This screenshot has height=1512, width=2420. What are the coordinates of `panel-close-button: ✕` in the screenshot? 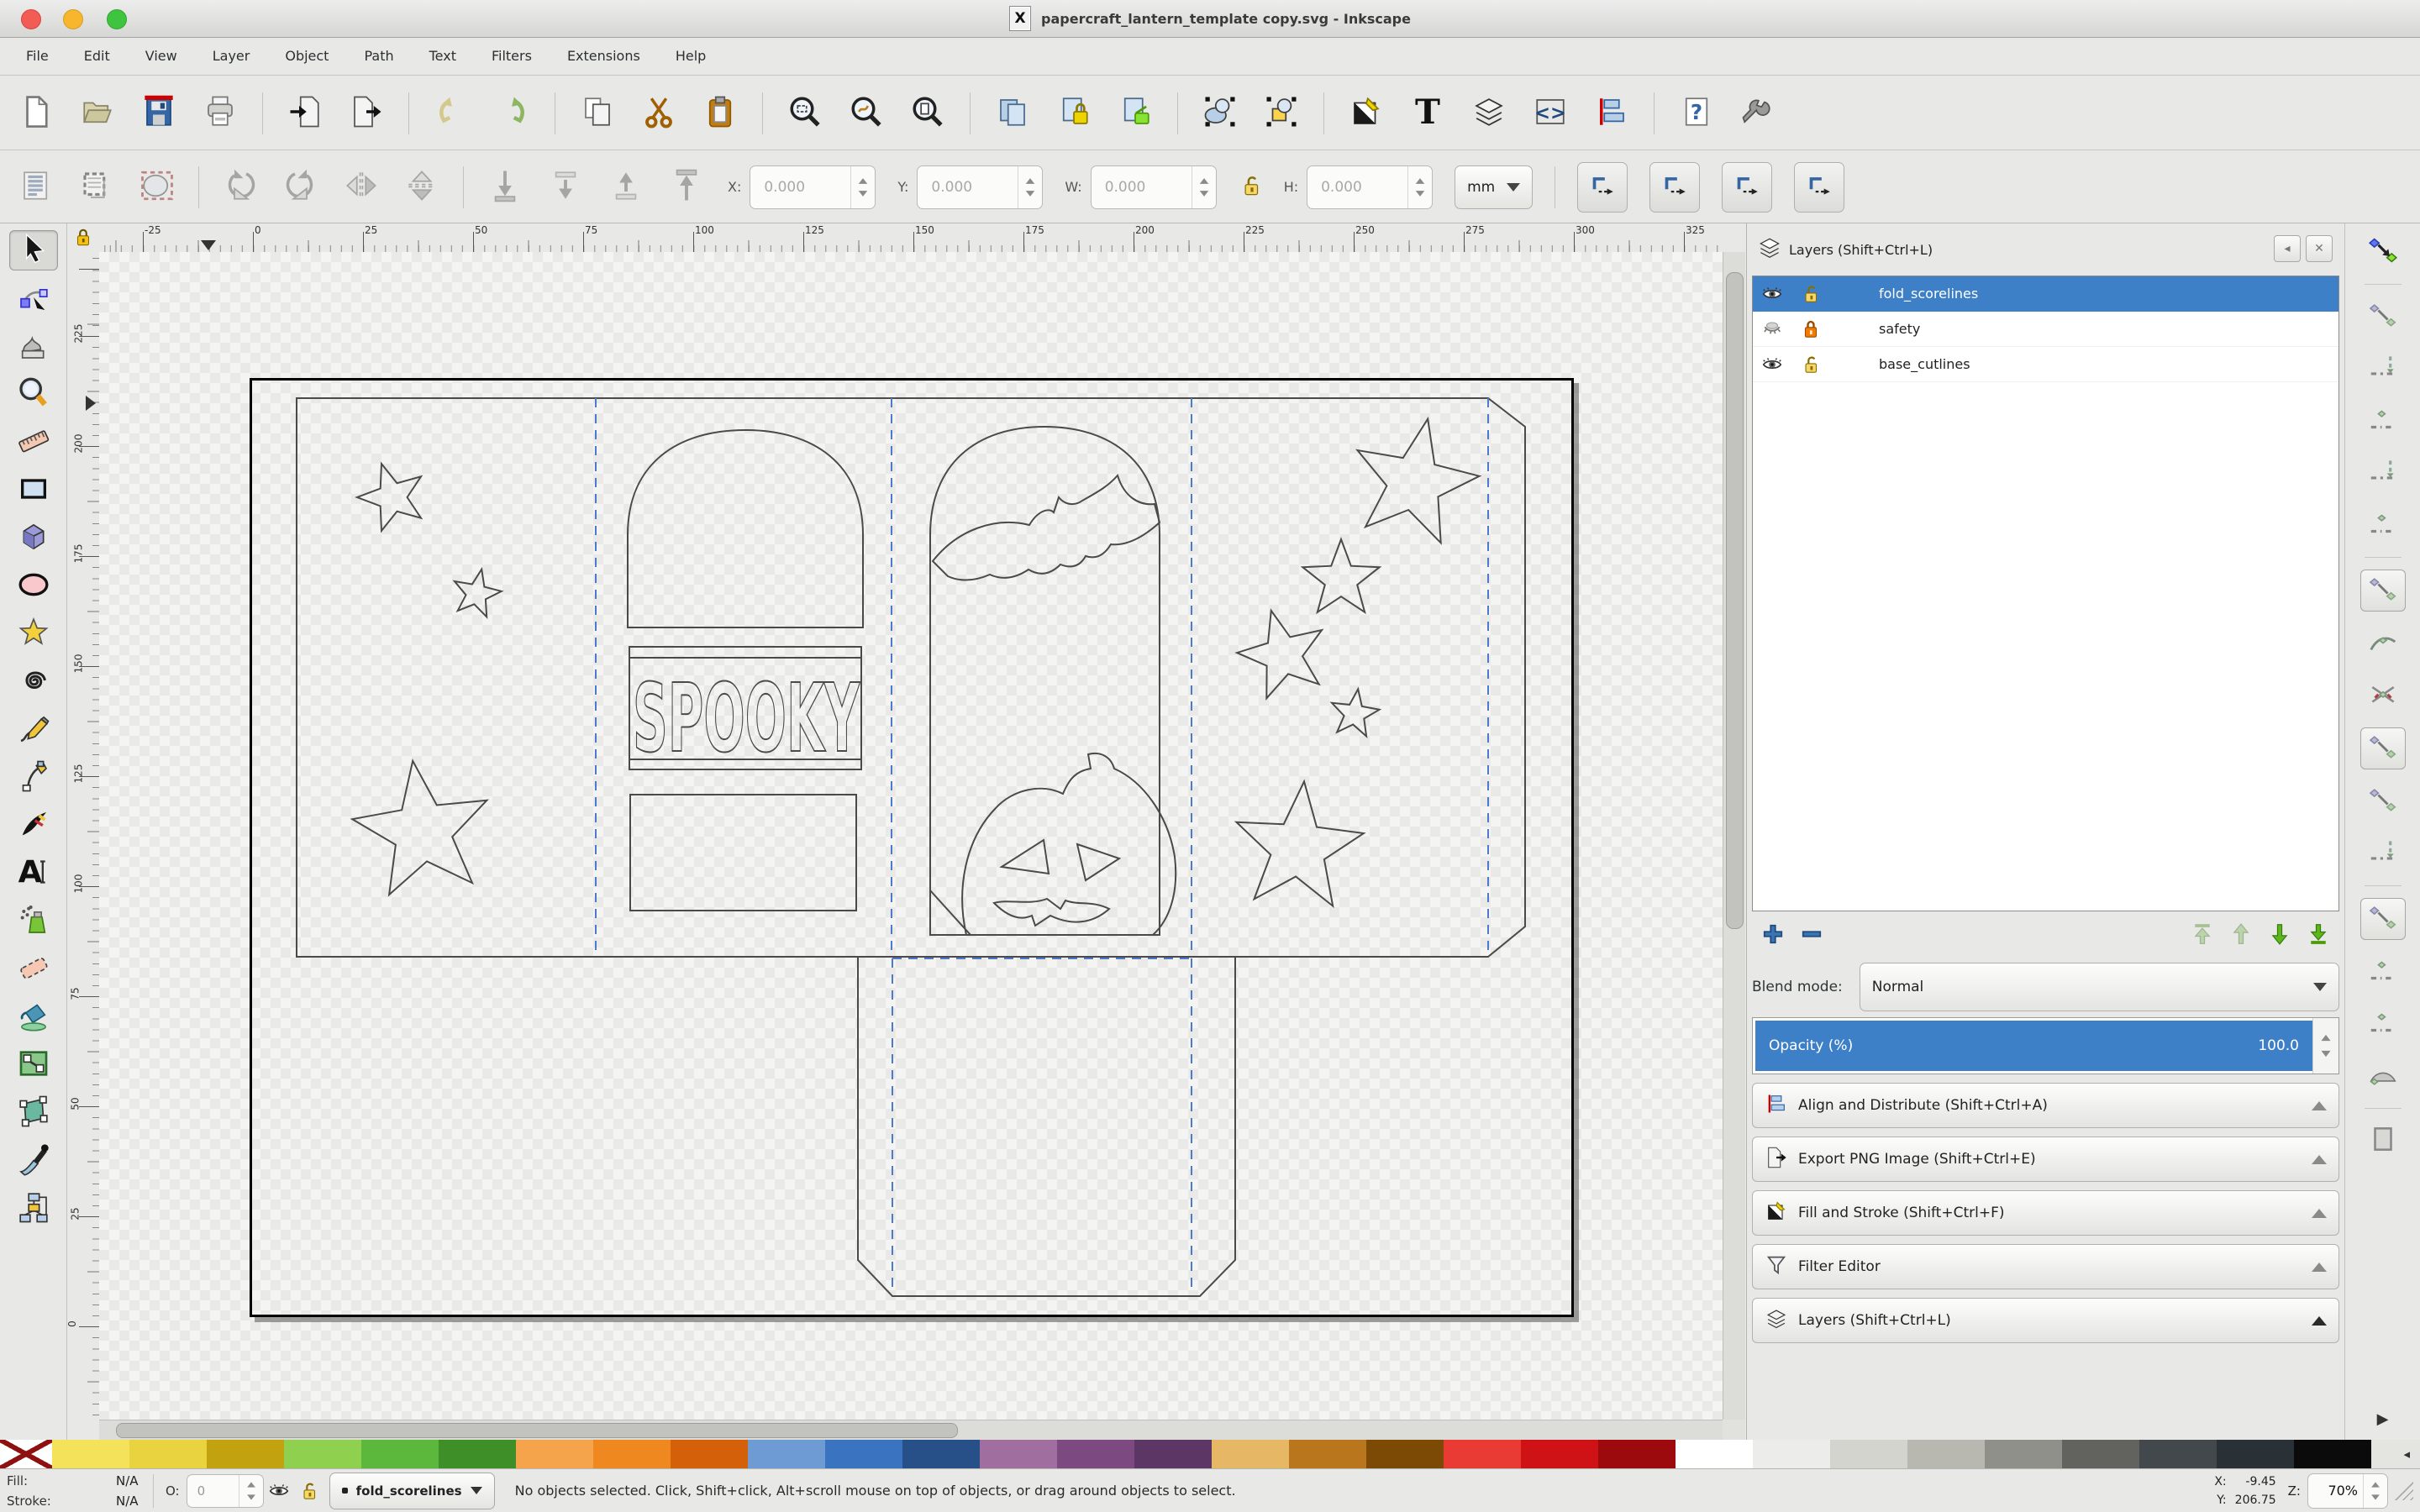 It's located at (2320, 248).